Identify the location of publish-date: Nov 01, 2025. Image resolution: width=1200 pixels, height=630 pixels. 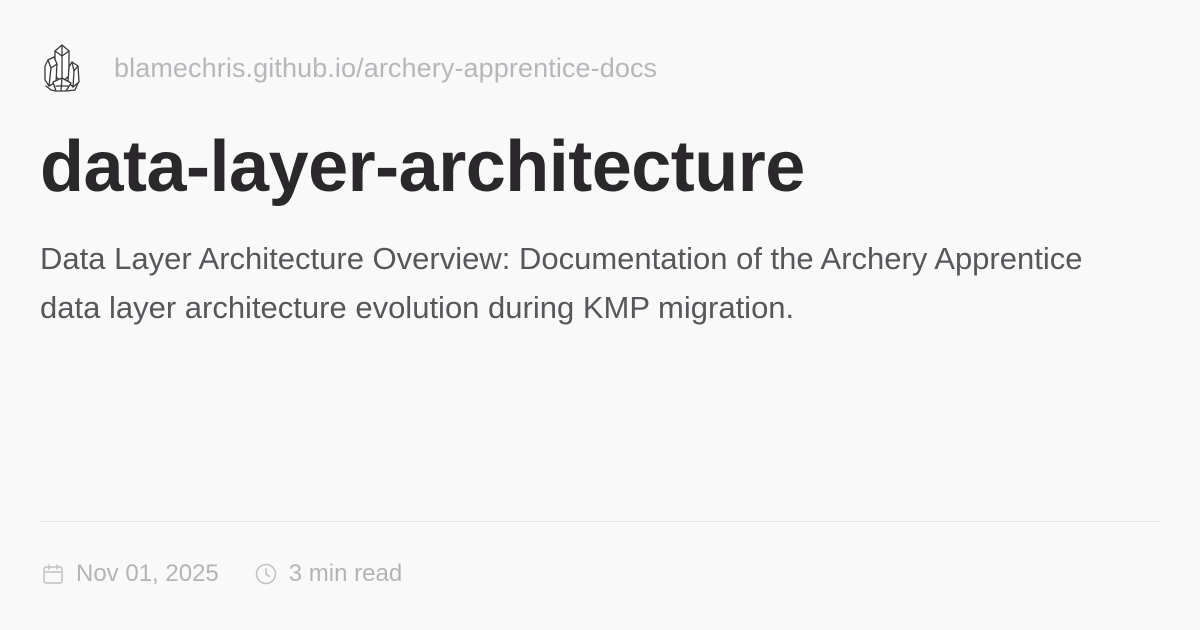
(129, 574).